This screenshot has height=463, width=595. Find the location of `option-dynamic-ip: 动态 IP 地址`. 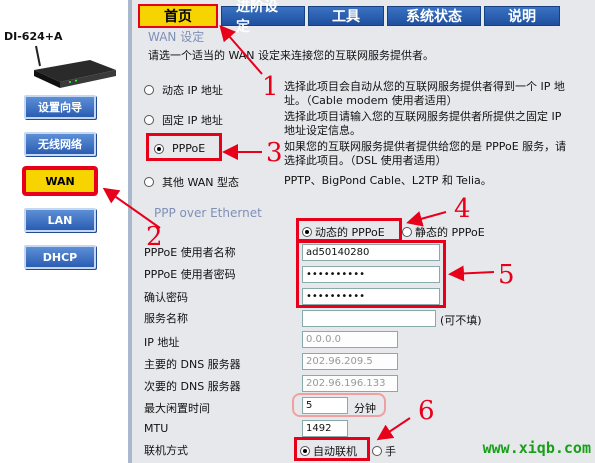

option-dynamic-ip: 动态 IP 地址 is located at coordinates (183, 90).